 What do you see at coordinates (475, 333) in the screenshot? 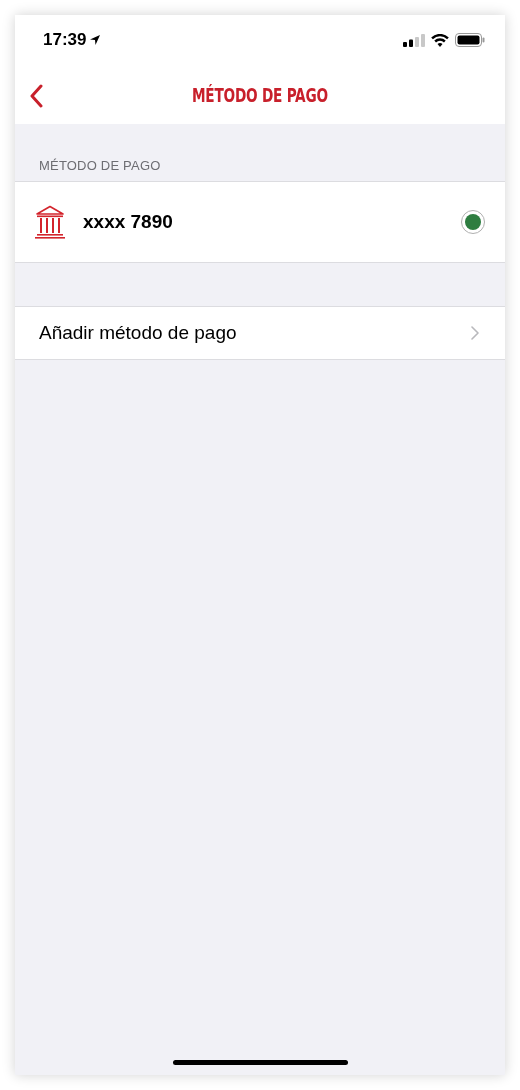
I see `chevron-right-icon` at bounding box center [475, 333].